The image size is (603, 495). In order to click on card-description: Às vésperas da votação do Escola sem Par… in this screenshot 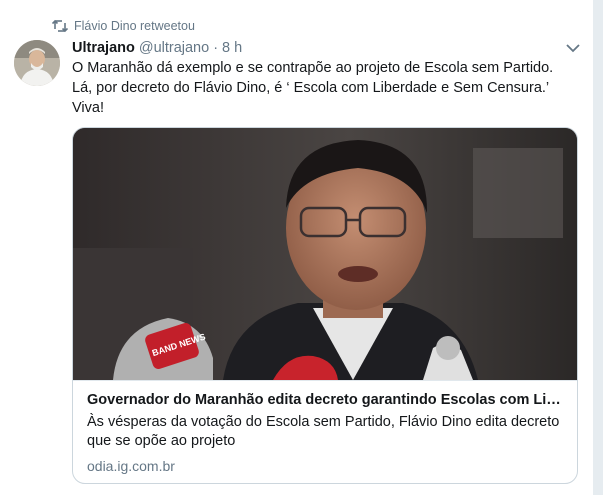, I will do `click(323, 431)`.